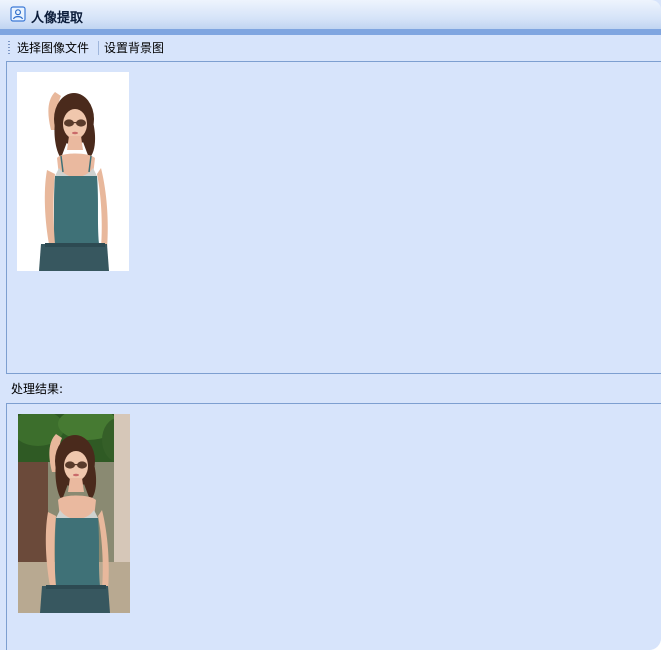  What do you see at coordinates (330, 17) in the screenshot?
I see `title-bar: 人像提取` at bounding box center [330, 17].